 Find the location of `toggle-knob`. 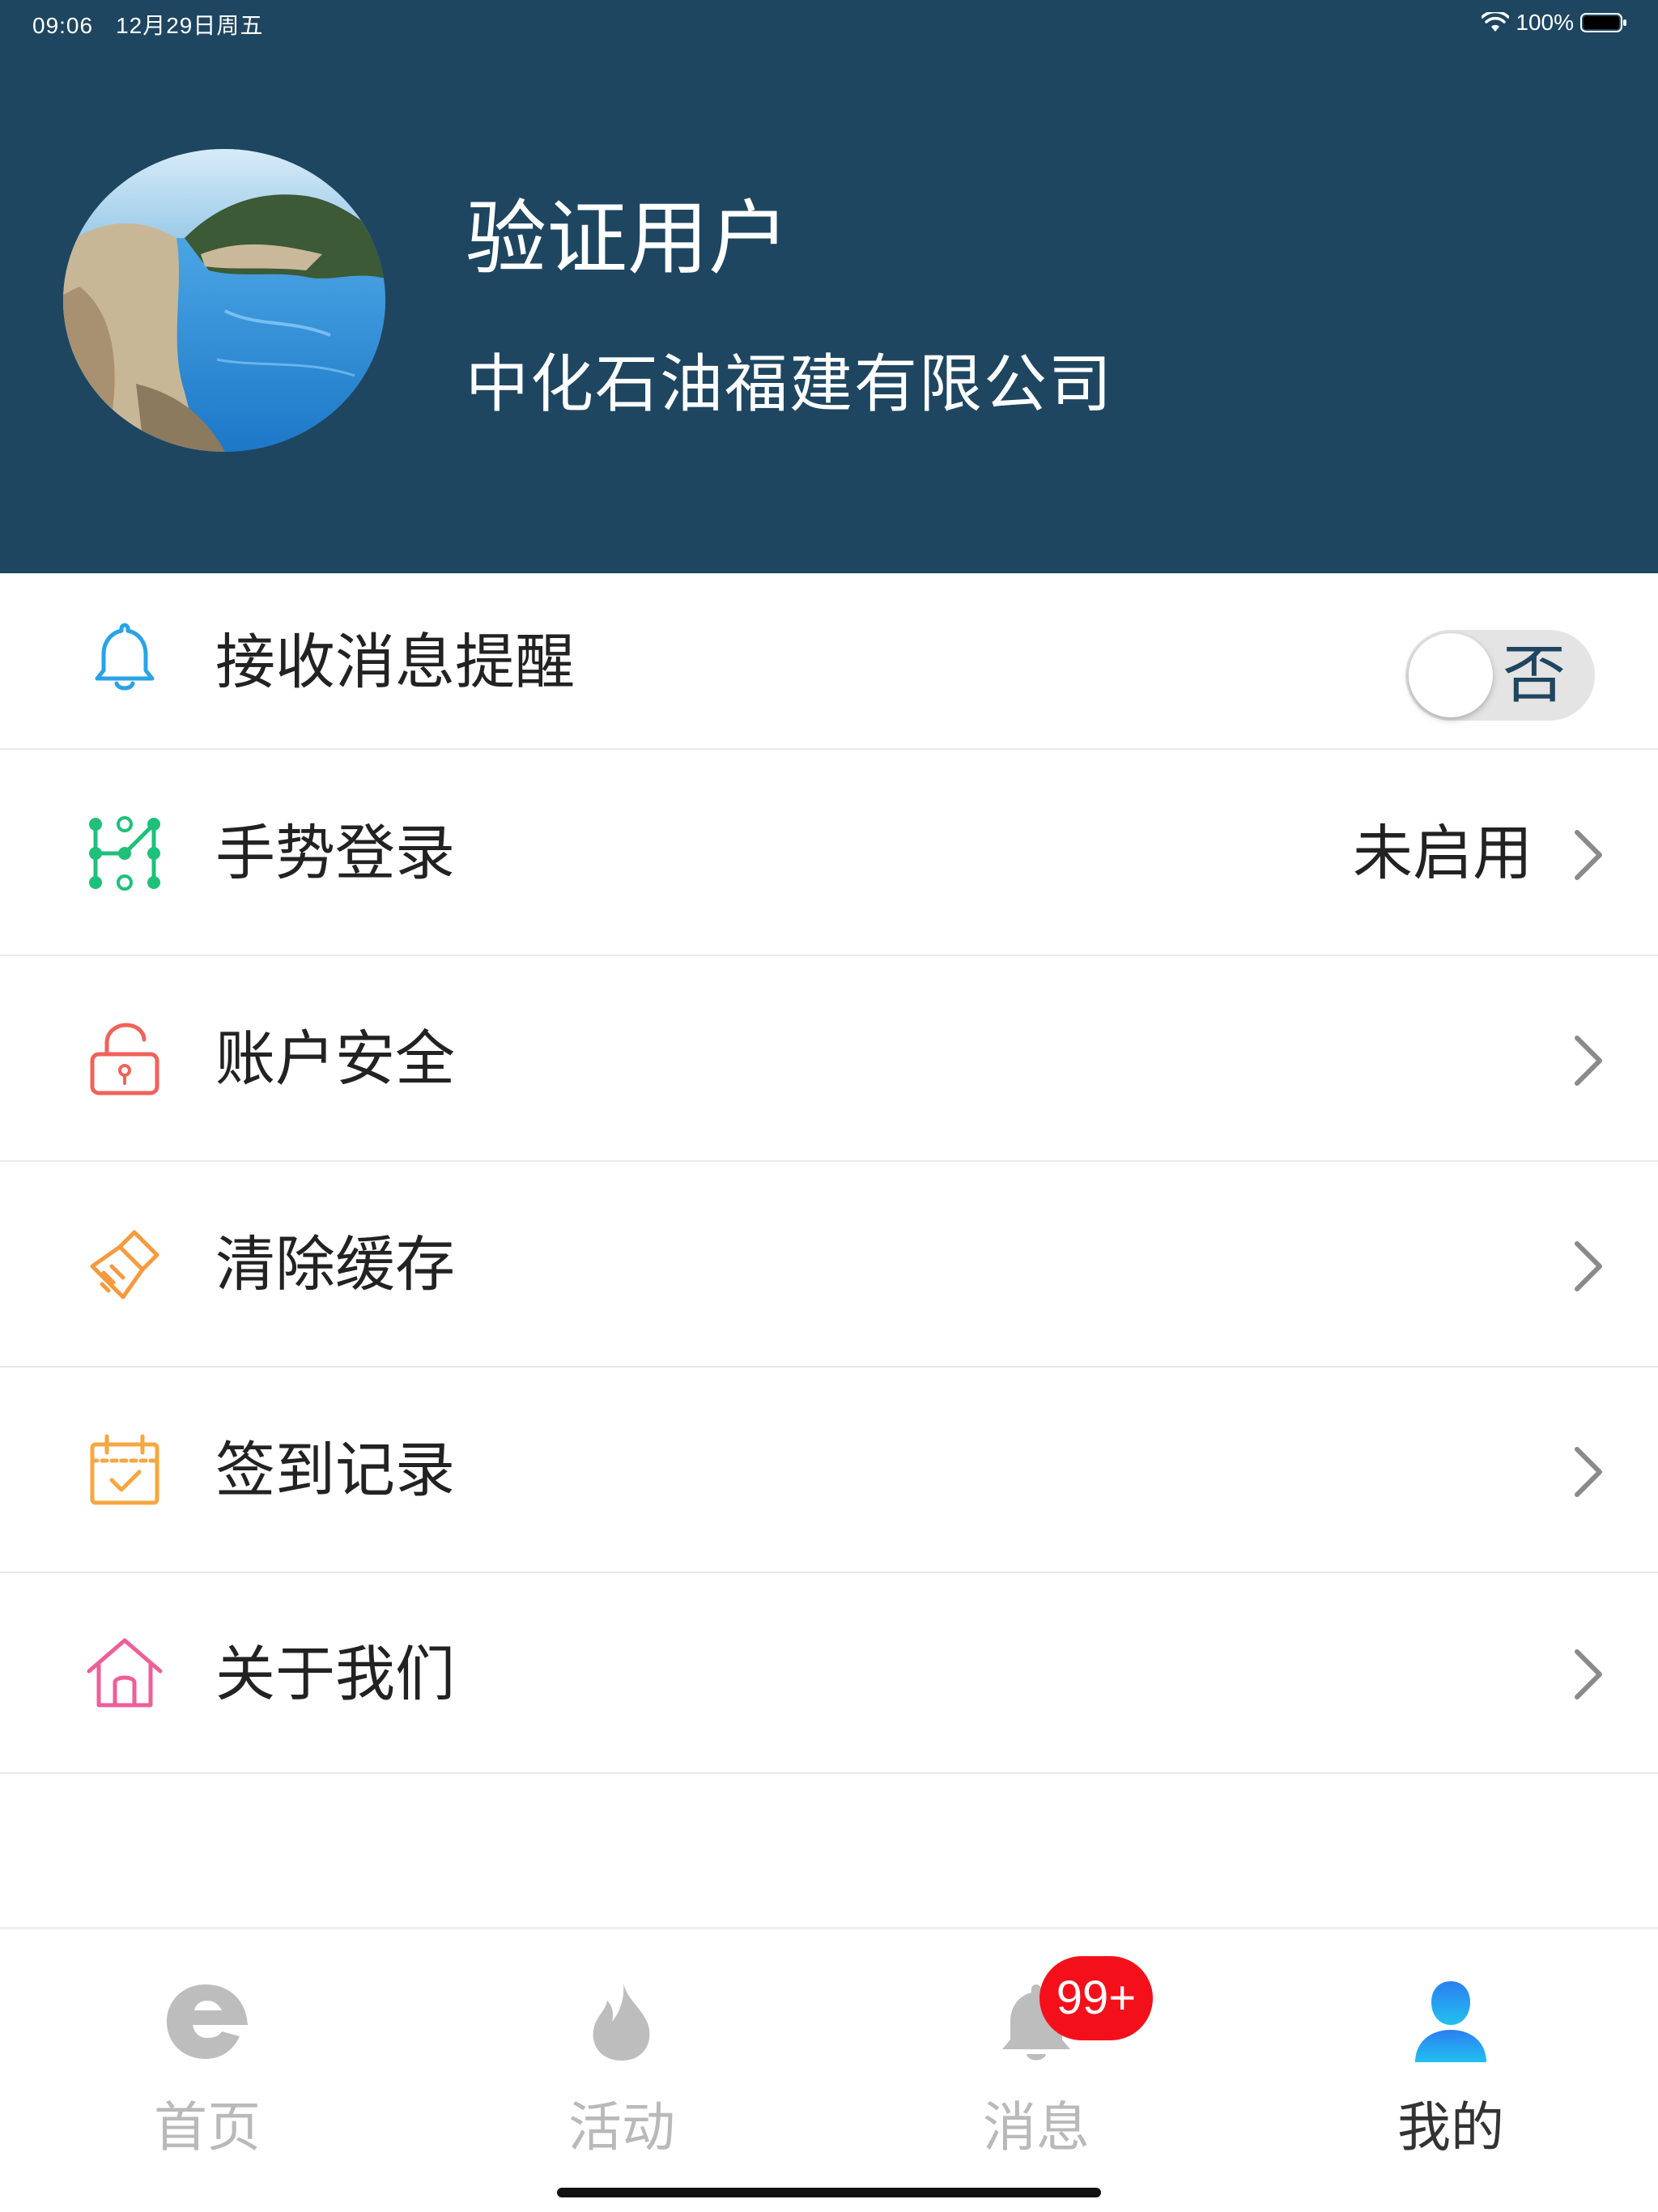

toggle-knob is located at coordinates (1451, 675).